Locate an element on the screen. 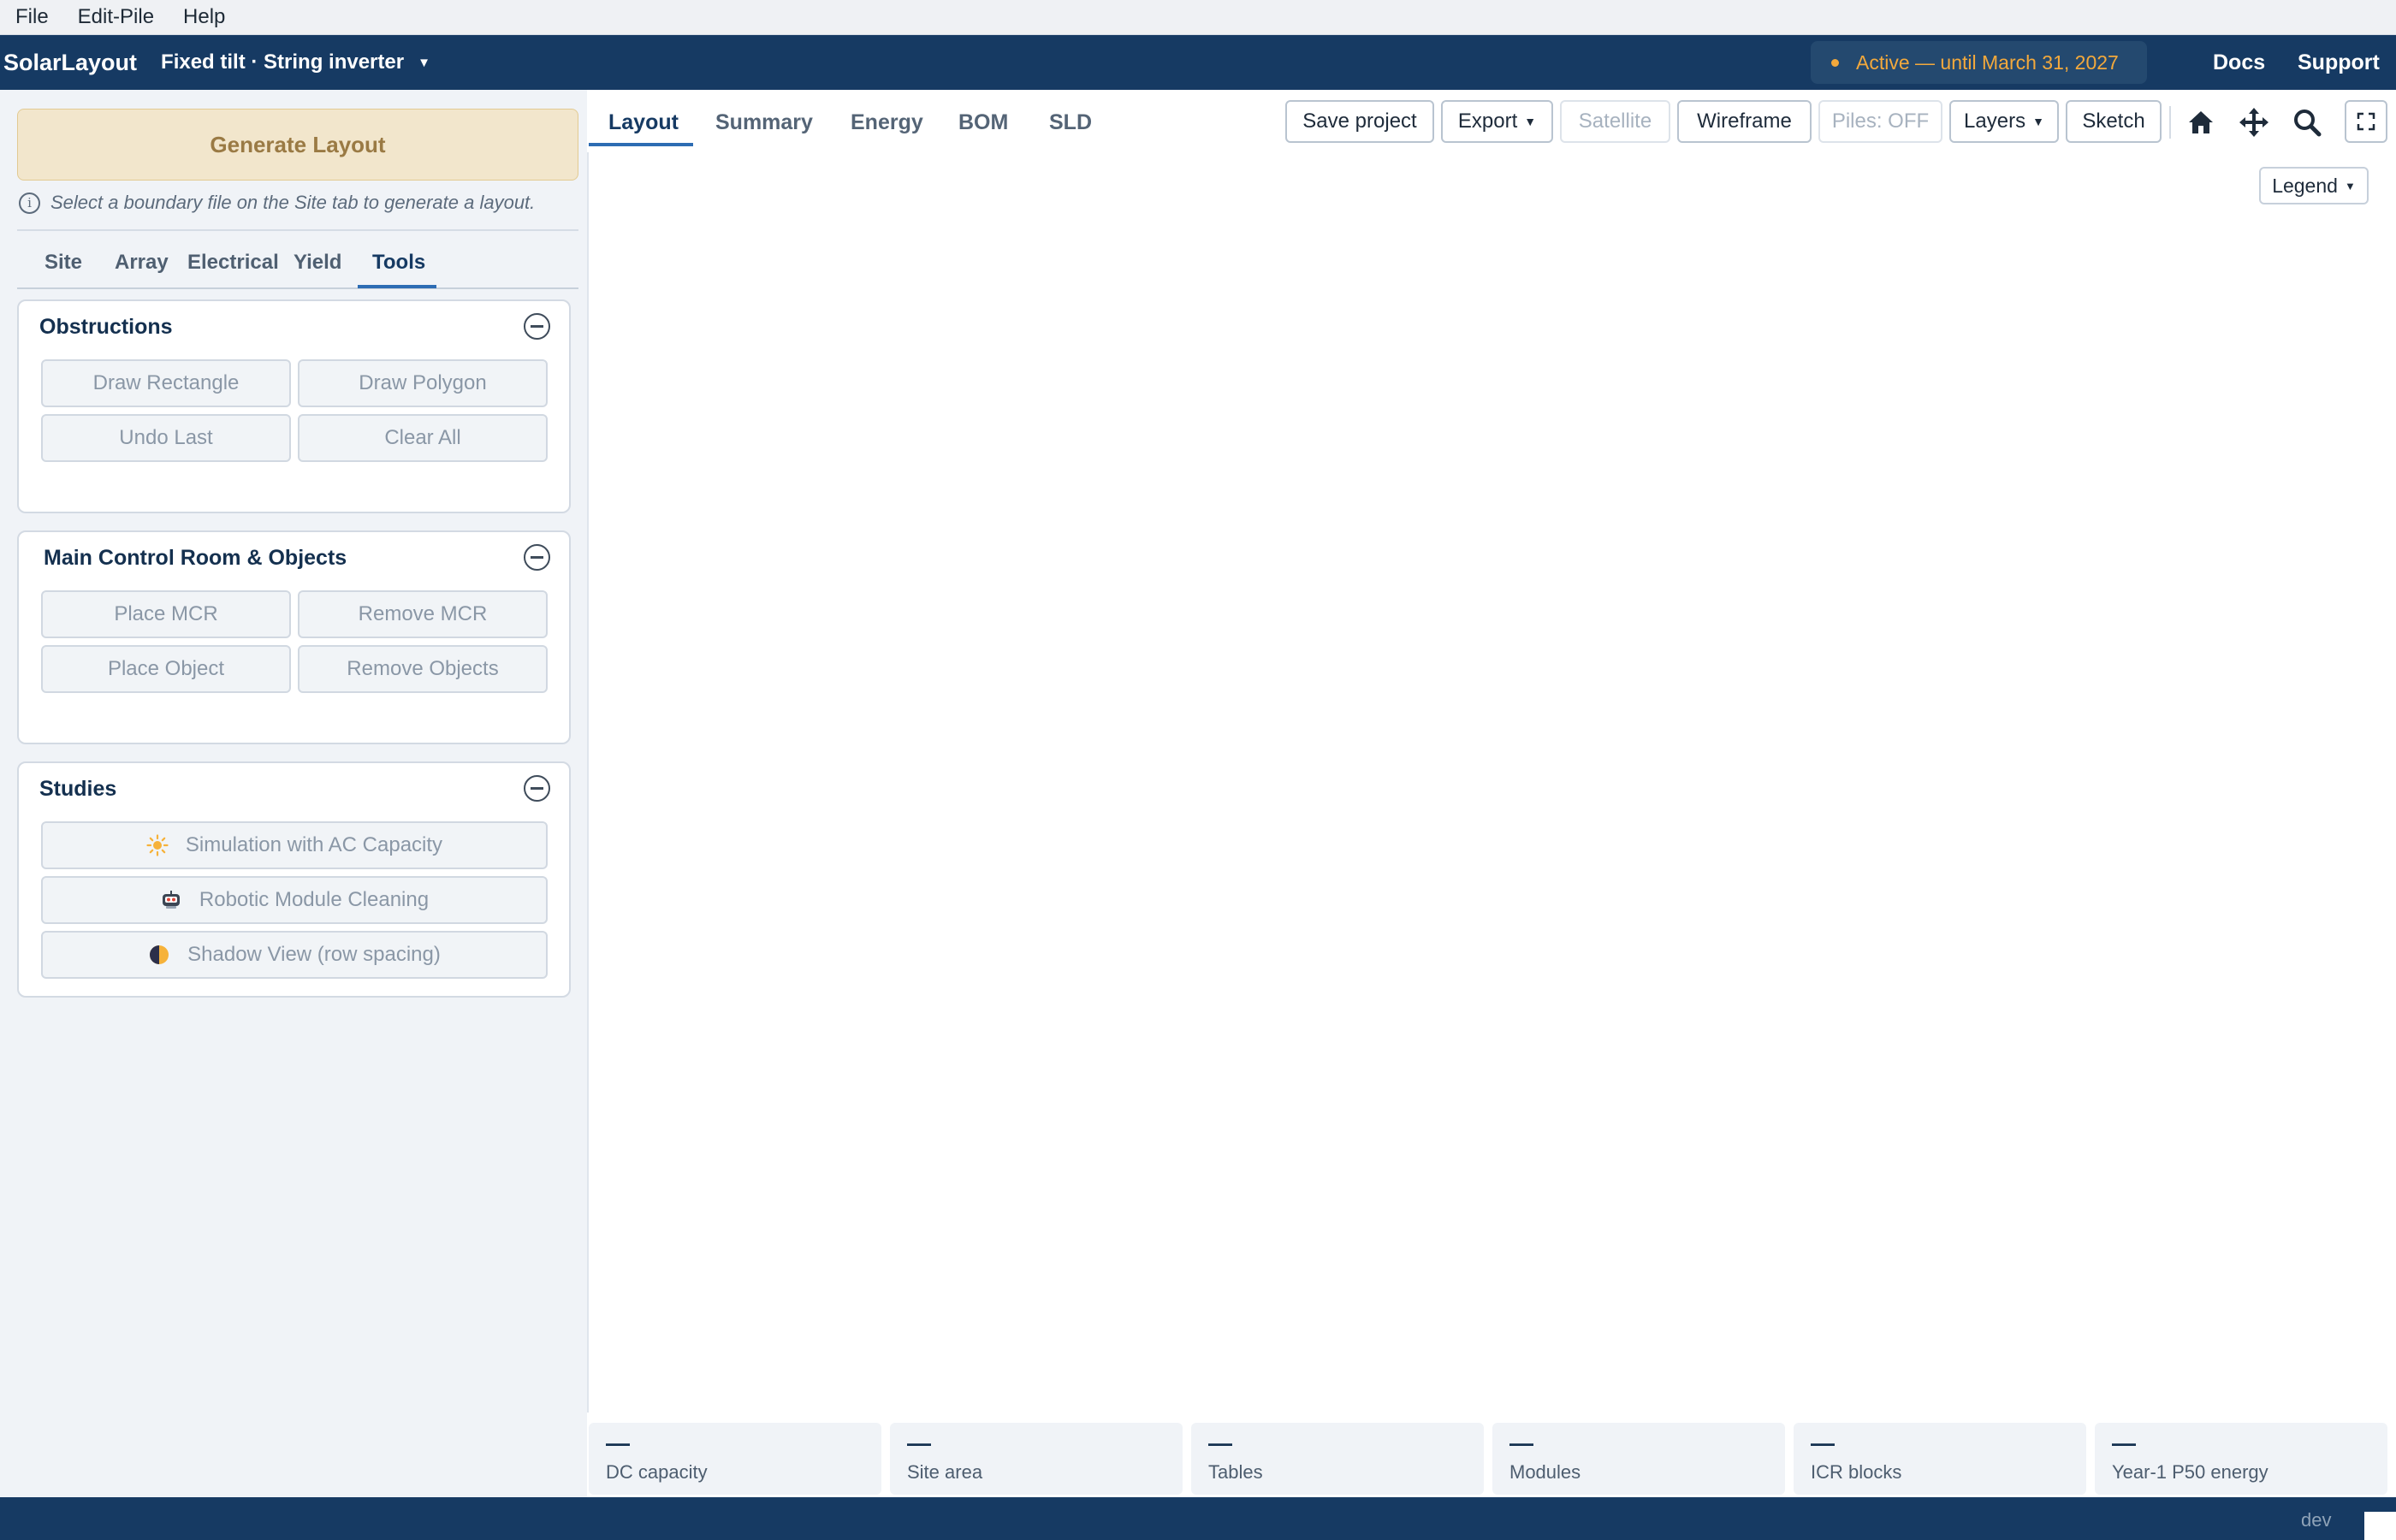 This screenshot has width=2396, height=1540. layers-button: Layers ▼ is located at coordinates (2004, 121).